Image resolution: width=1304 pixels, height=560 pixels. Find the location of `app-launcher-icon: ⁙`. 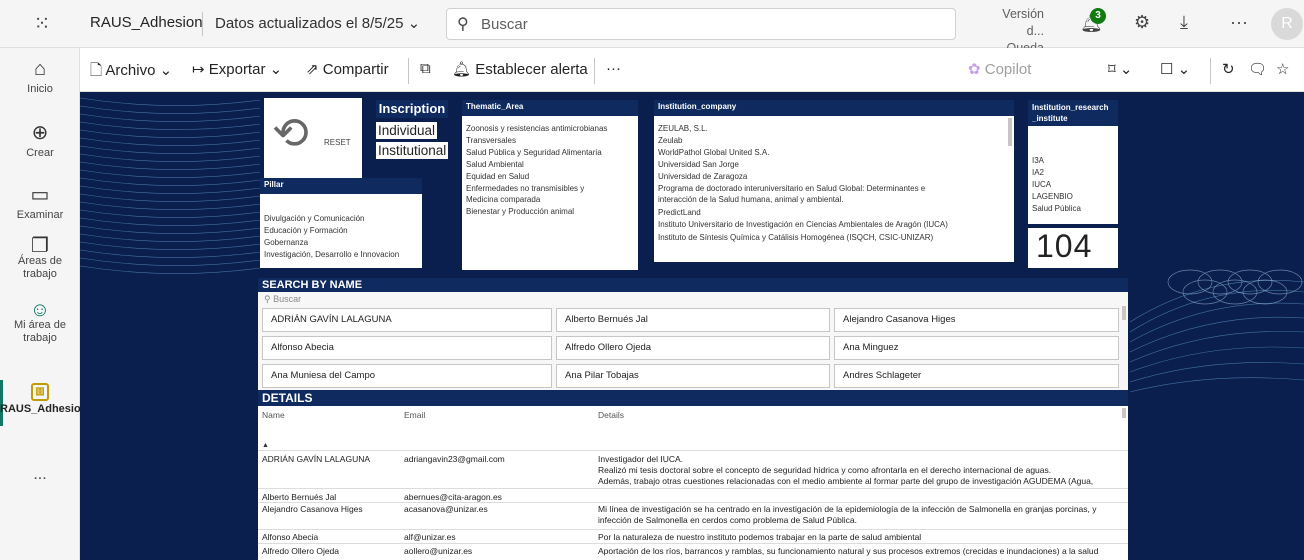

app-launcher-icon: ⁙ is located at coordinates (42, 24).